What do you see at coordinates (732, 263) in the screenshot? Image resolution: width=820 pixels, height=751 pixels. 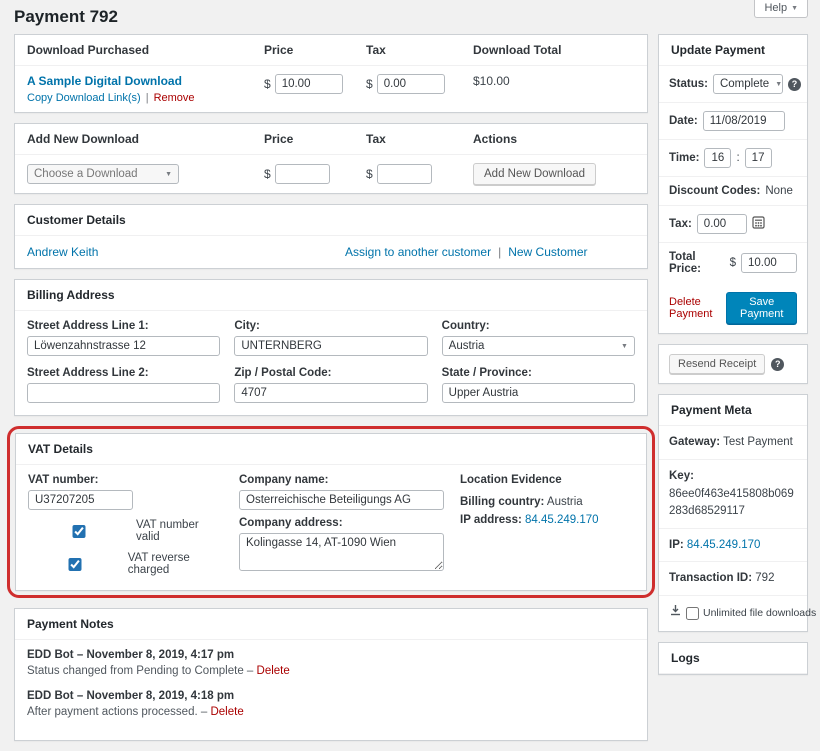 I see `currency-symbol: $` at bounding box center [732, 263].